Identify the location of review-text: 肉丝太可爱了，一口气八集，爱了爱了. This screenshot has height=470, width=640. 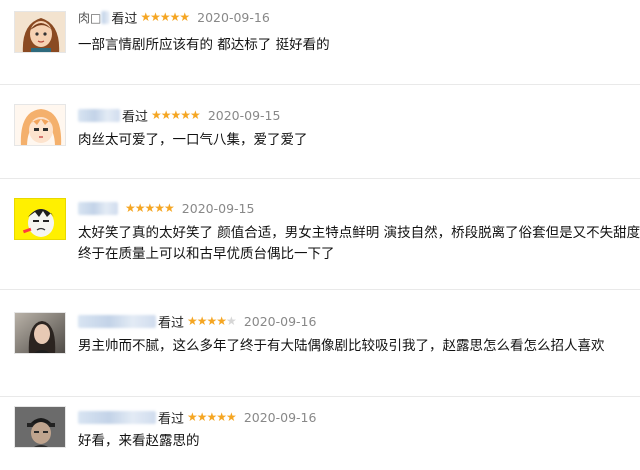
(193, 140).